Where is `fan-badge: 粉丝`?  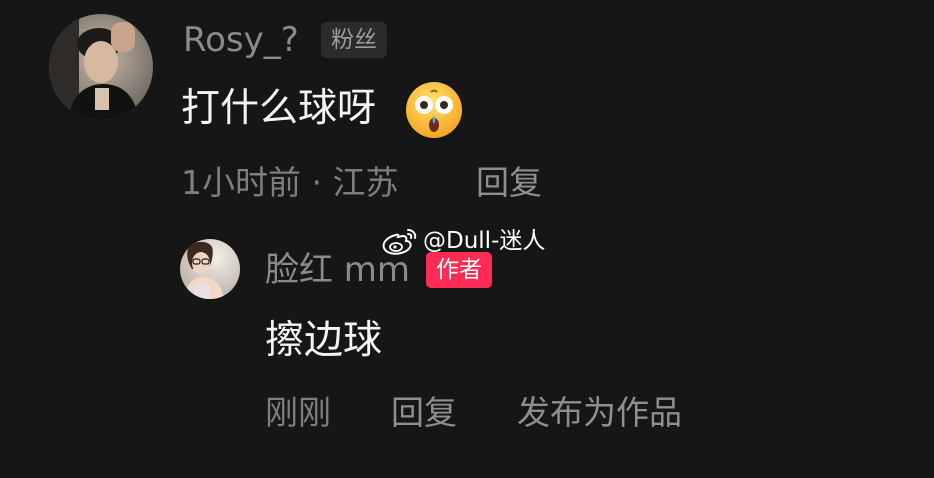 fan-badge: 粉丝 is located at coordinates (354, 40).